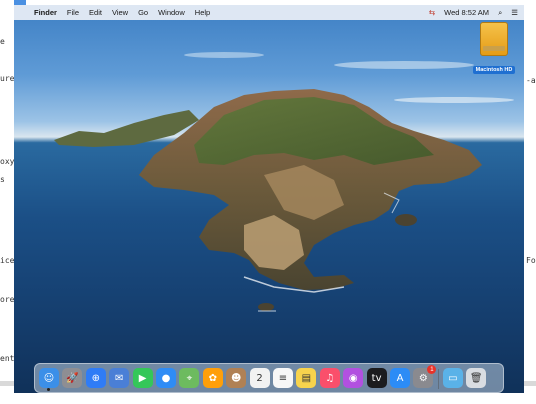 The height and width of the screenshot is (404, 536). I want to click on podcasts-glyph: ◉, so click(353, 378).